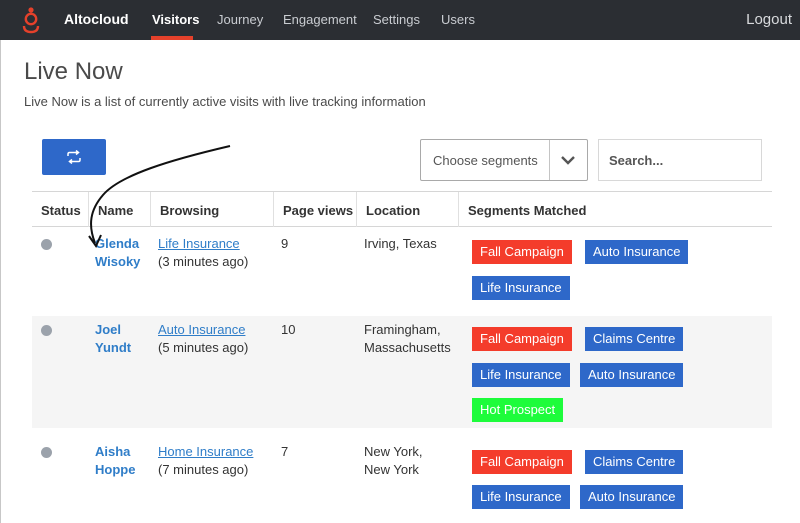  Describe the element at coordinates (615, 209) in the screenshot. I see `header-segments-matched: Segments Matched` at that location.